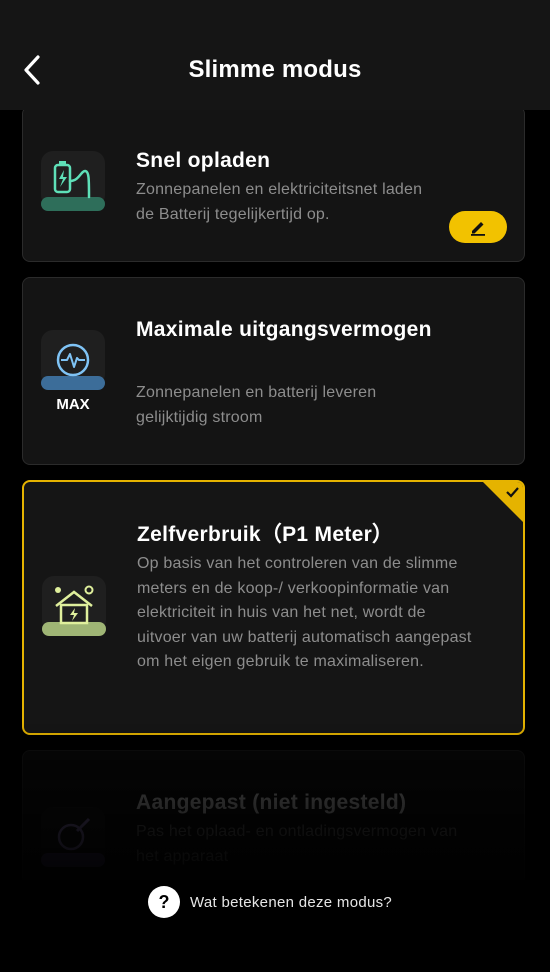 Image resolution: width=550 pixels, height=972 pixels. I want to click on mode-title: Aangepast (niet ingesteld), so click(271, 802).